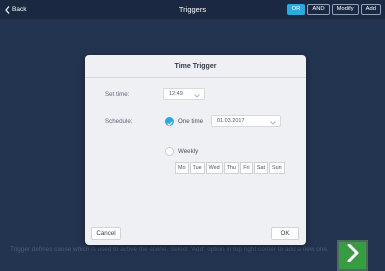  Describe the element at coordinates (192, 9) in the screenshot. I see `top-bar: Back Triggers OR AND Modify Add` at that location.